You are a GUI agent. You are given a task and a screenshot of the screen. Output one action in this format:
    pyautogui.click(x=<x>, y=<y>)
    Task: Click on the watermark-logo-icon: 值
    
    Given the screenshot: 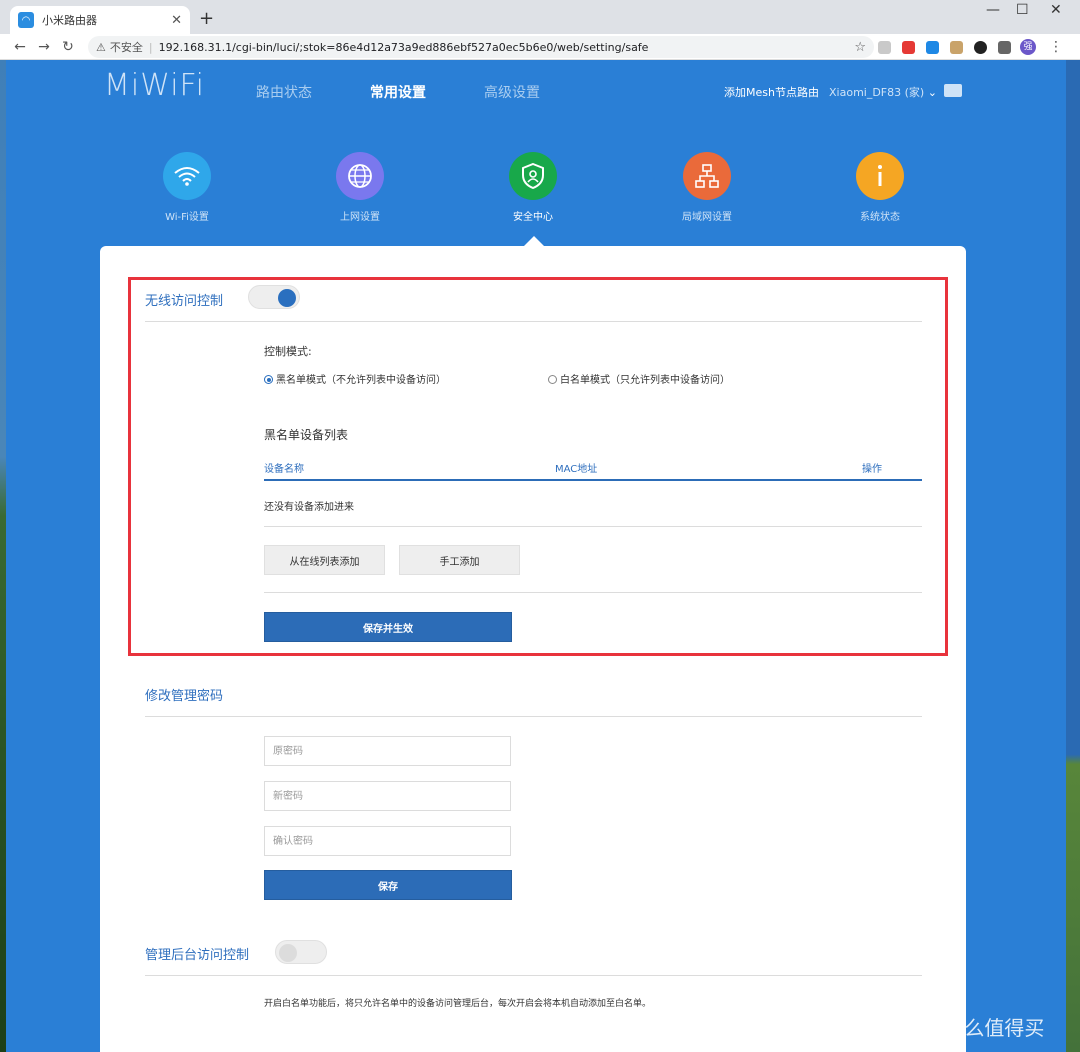 What is the action you would take?
    pyautogui.click(x=925, y=1029)
    